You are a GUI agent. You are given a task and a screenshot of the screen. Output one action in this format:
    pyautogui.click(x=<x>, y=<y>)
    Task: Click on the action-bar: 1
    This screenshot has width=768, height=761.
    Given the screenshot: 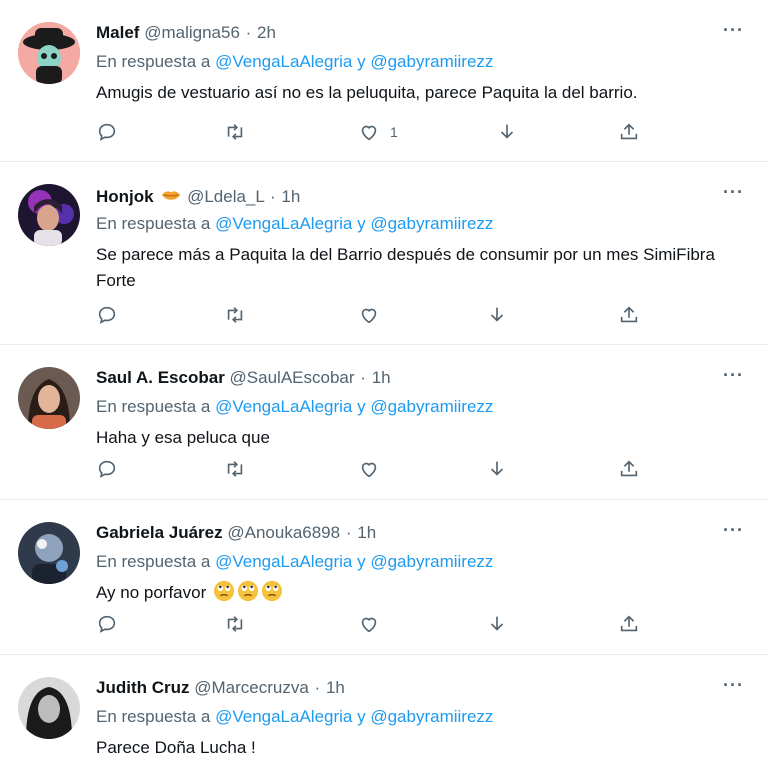 What is the action you would take?
    pyautogui.click(x=376, y=132)
    